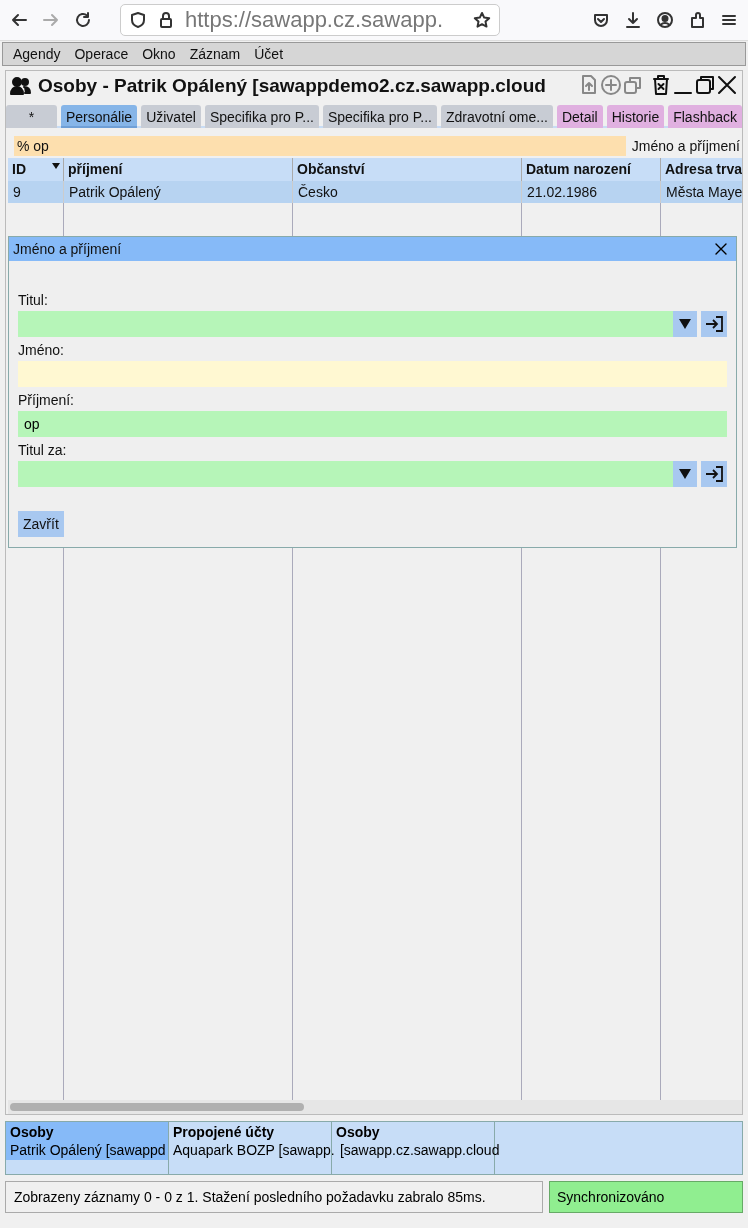 This screenshot has height=1228, width=748. Describe the element at coordinates (67, 249) in the screenshot. I see `dialog-title: Jméno a příjmení` at that location.